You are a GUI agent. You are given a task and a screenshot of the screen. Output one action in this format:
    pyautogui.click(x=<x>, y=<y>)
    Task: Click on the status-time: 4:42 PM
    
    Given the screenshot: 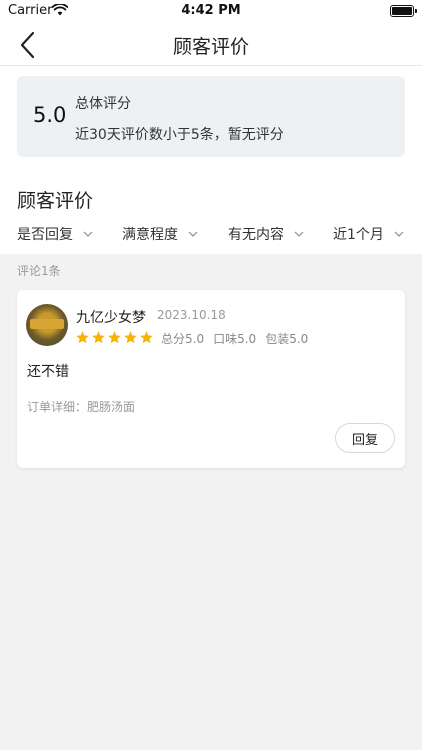 What is the action you would take?
    pyautogui.click(x=211, y=10)
    